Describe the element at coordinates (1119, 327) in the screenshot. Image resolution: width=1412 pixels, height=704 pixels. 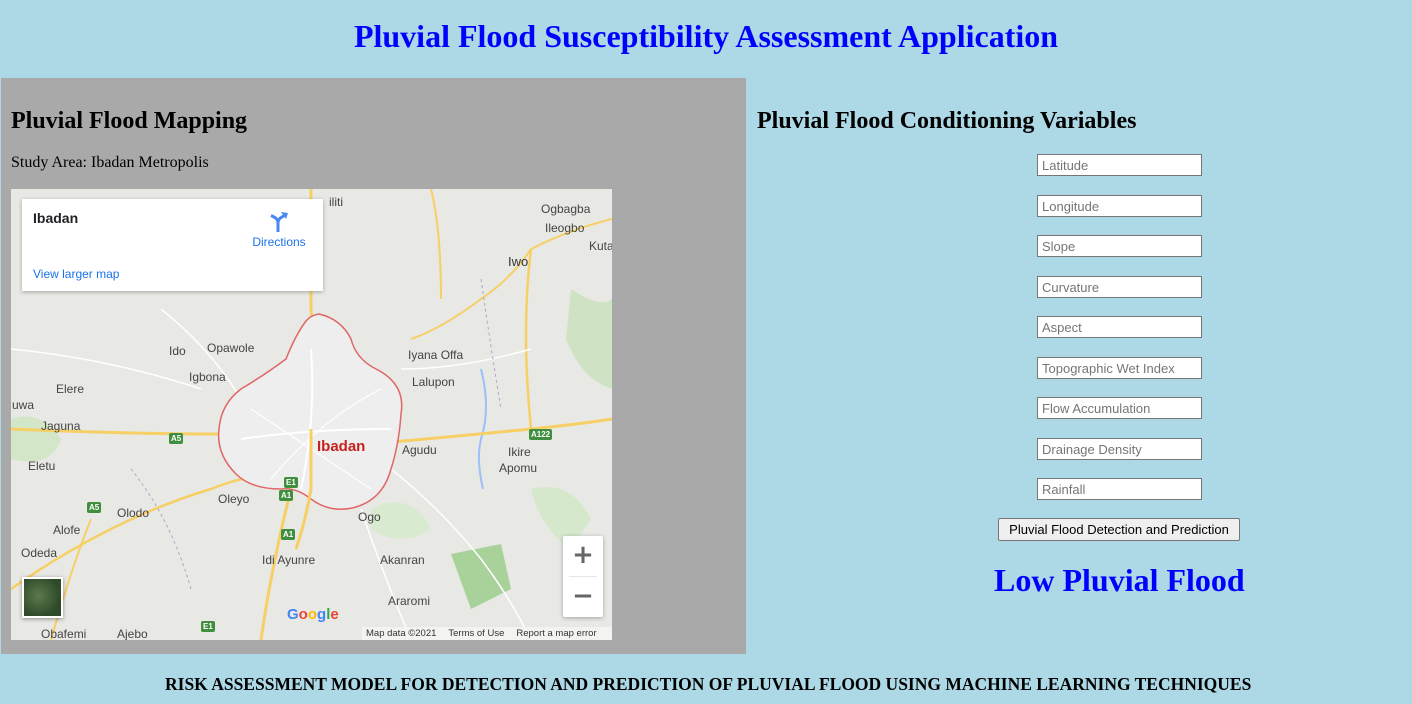
I see `aspect-input` at that location.